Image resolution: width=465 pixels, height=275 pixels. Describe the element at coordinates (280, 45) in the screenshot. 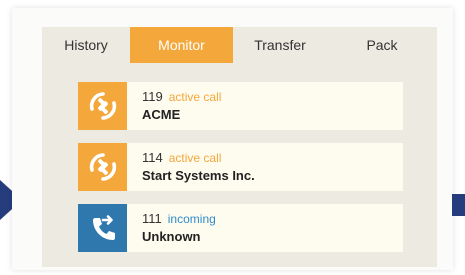

I see `tab-transfer: Transfer` at that location.